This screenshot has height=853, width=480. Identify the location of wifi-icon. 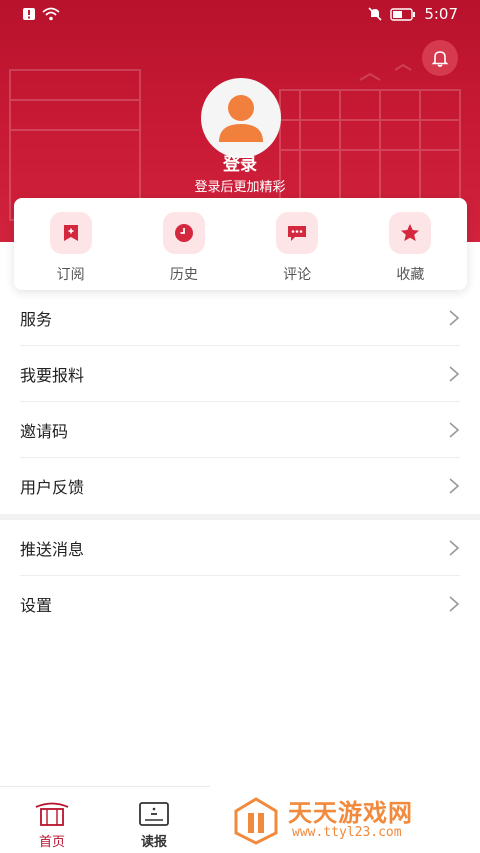
(51, 14).